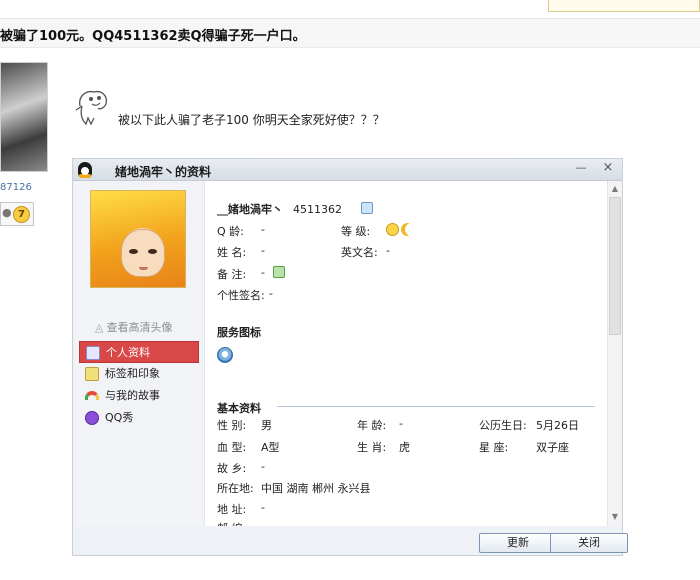  What do you see at coordinates (232, 252) in the screenshot?
I see `name-label: 姓 名:` at bounding box center [232, 252].